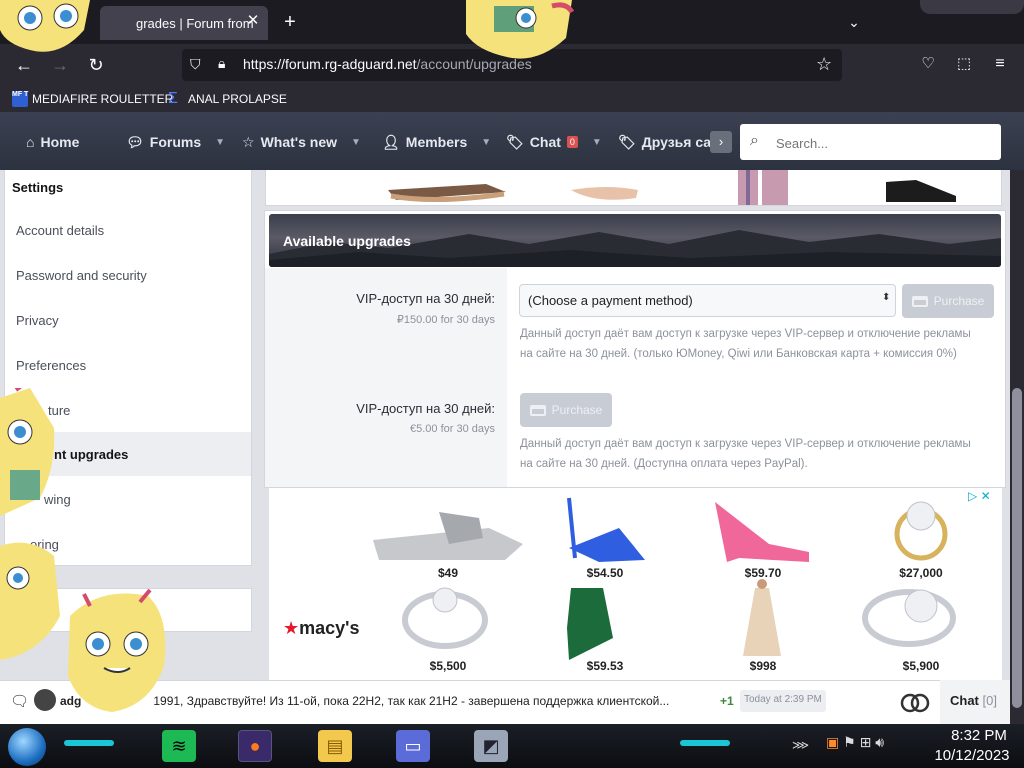 The image size is (1024, 768). Describe the element at coordinates (964, 64) in the screenshot. I see `extensions-icon: ⬚` at that location.